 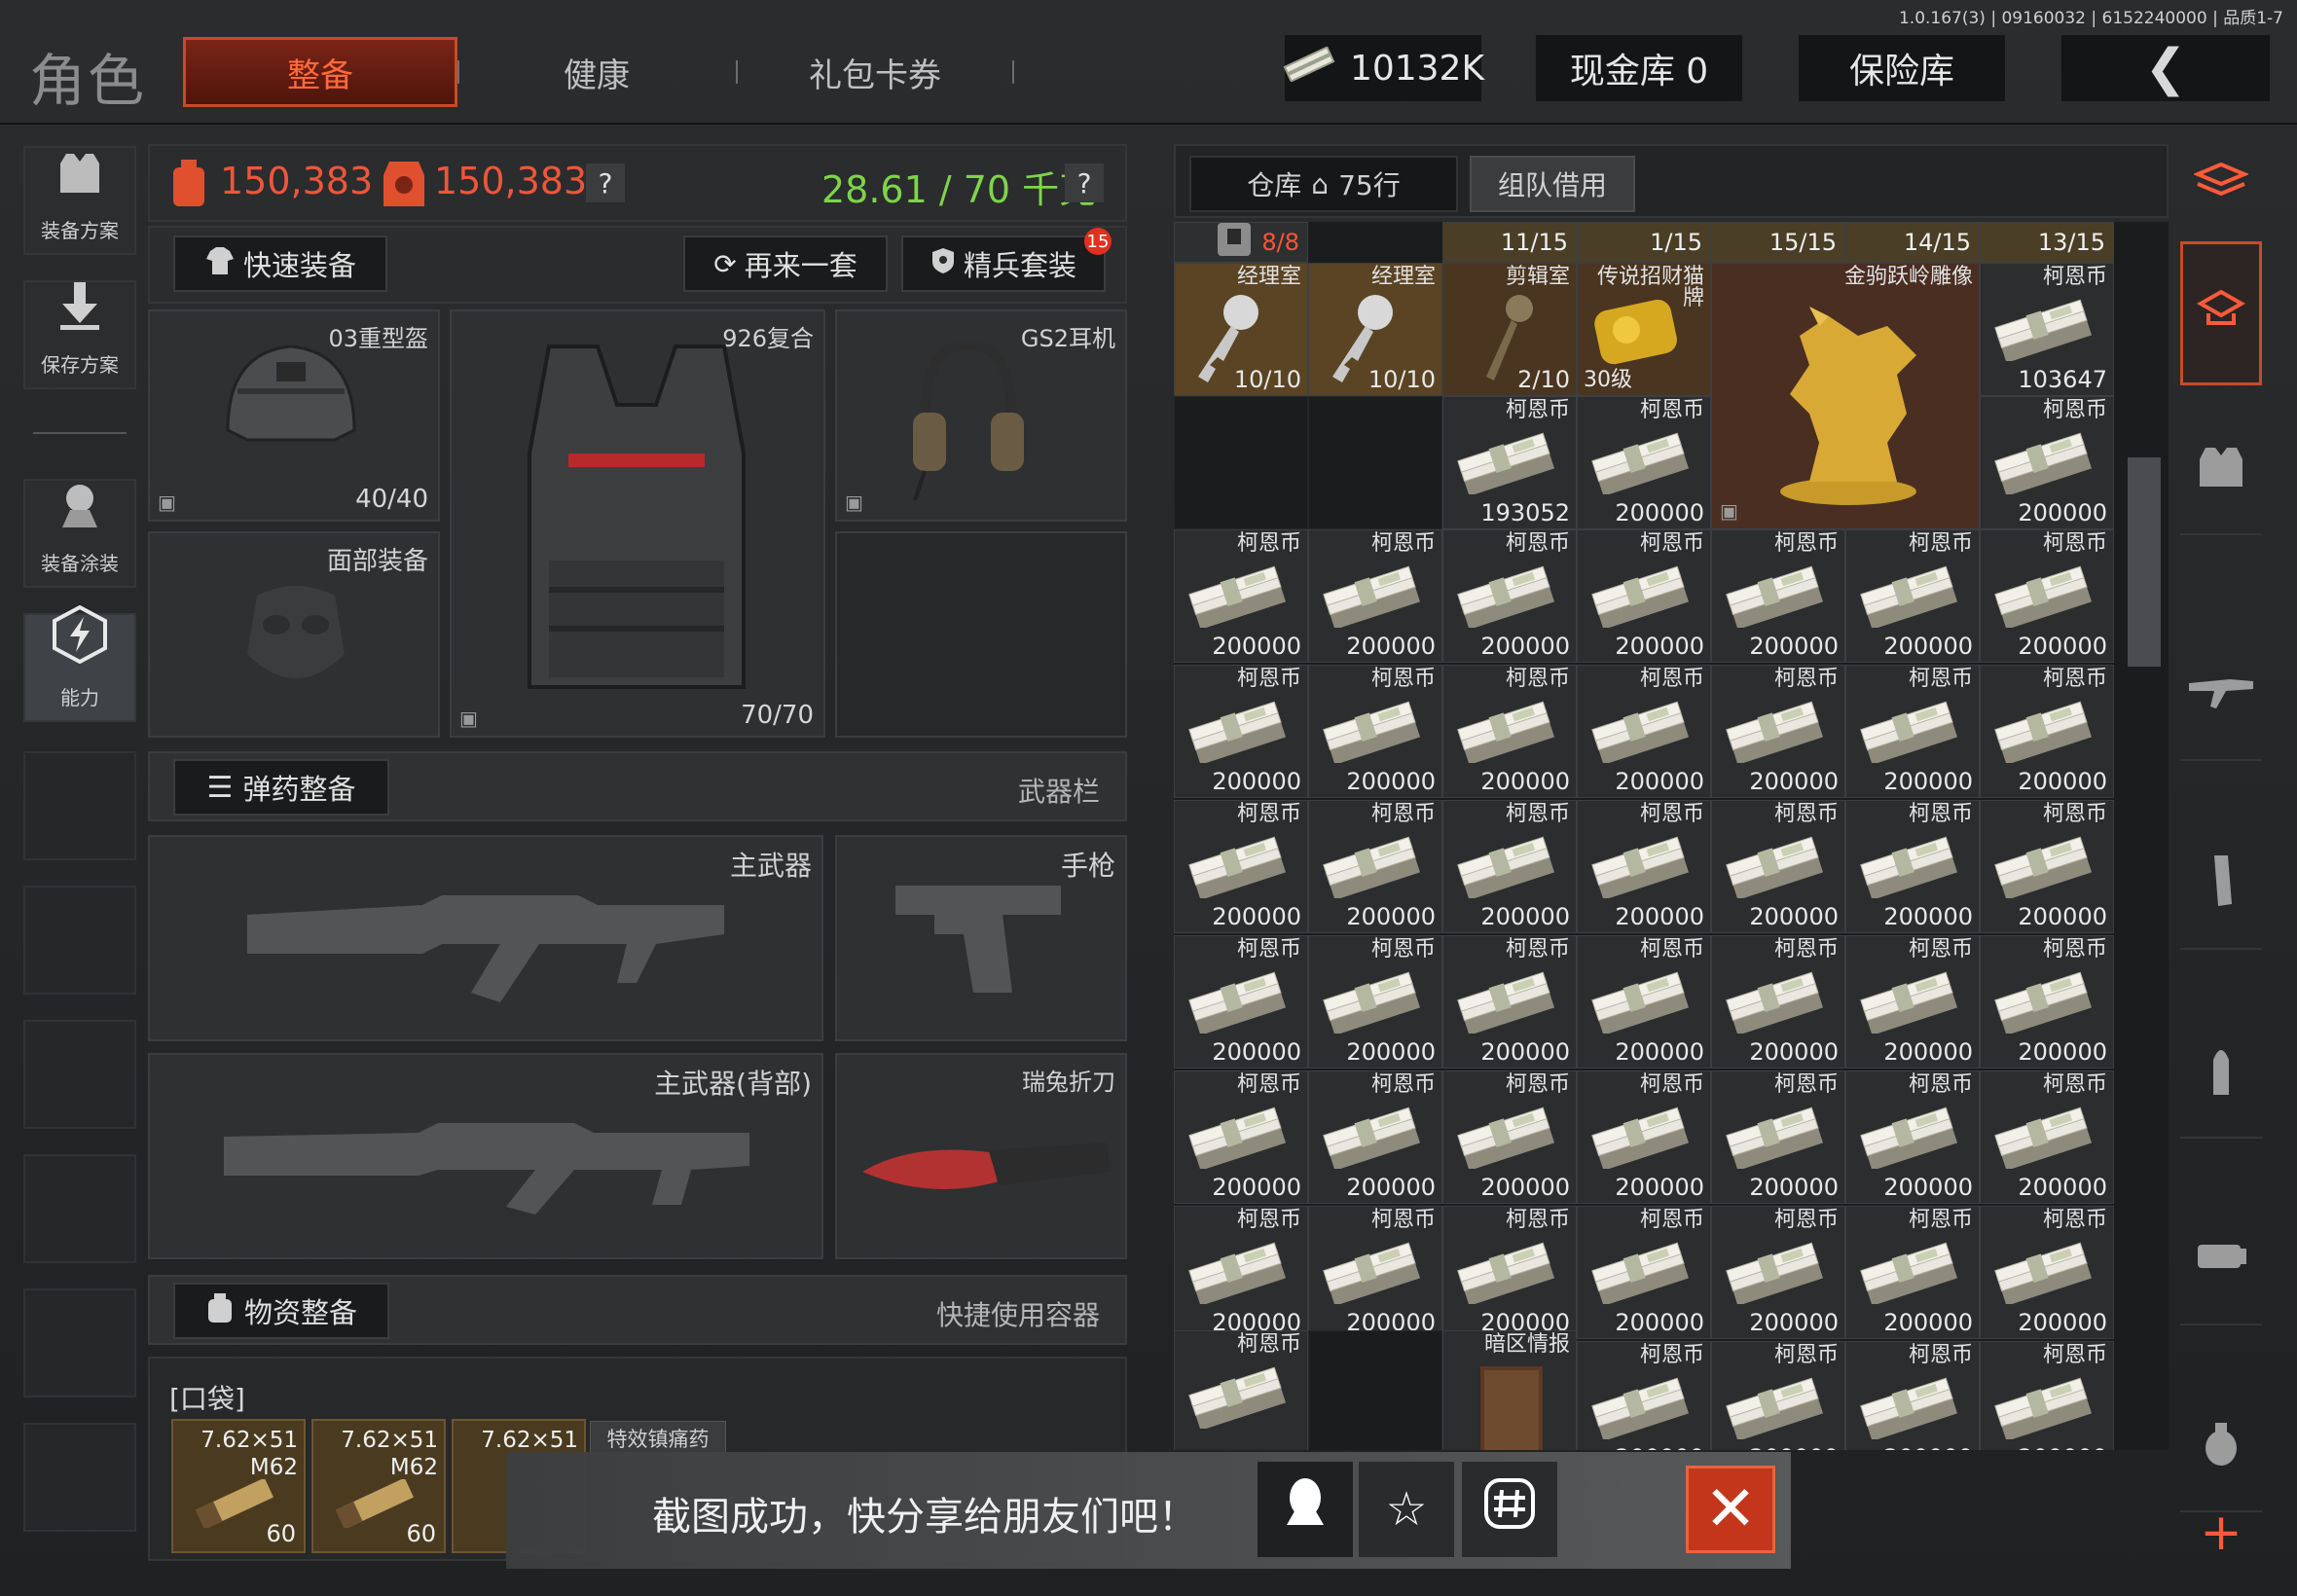 What do you see at coordinates (379, 1486) in the screenshot?
I see `pocket-item: 7.62×51 M62 60` at bounding box center [379, 1486].